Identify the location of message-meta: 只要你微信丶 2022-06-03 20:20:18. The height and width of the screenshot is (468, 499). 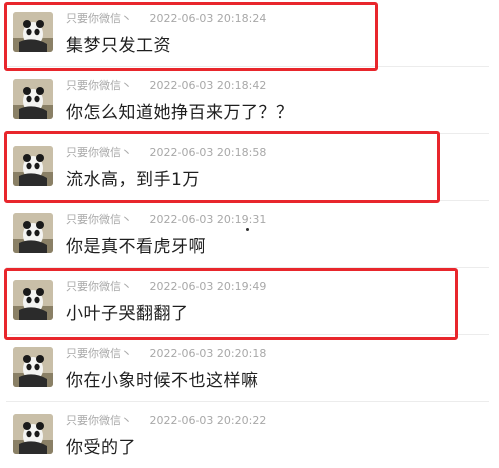
(166, 353).